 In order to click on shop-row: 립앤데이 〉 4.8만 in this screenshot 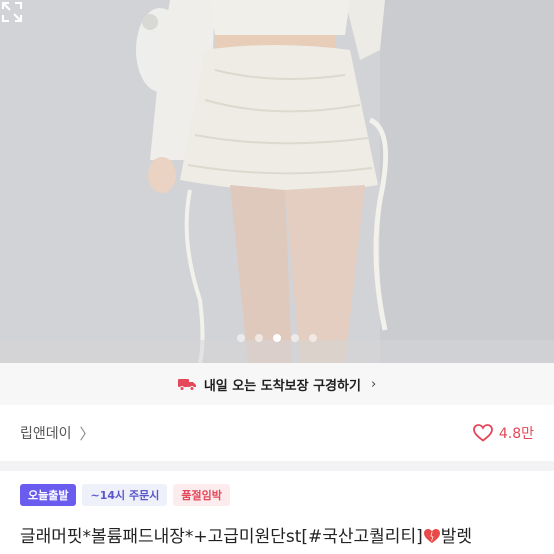, I will do `click(277, 433)`.